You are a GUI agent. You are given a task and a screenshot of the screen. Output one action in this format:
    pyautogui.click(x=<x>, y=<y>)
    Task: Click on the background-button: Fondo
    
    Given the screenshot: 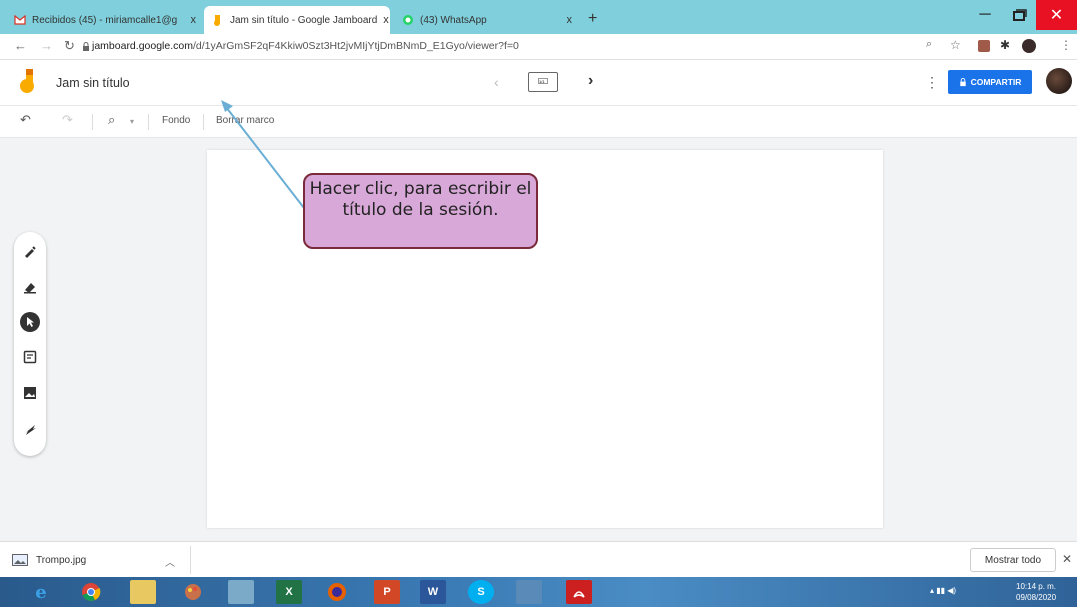 What is the action you would take?
    pyautogui.click(x=176, y=120)
    